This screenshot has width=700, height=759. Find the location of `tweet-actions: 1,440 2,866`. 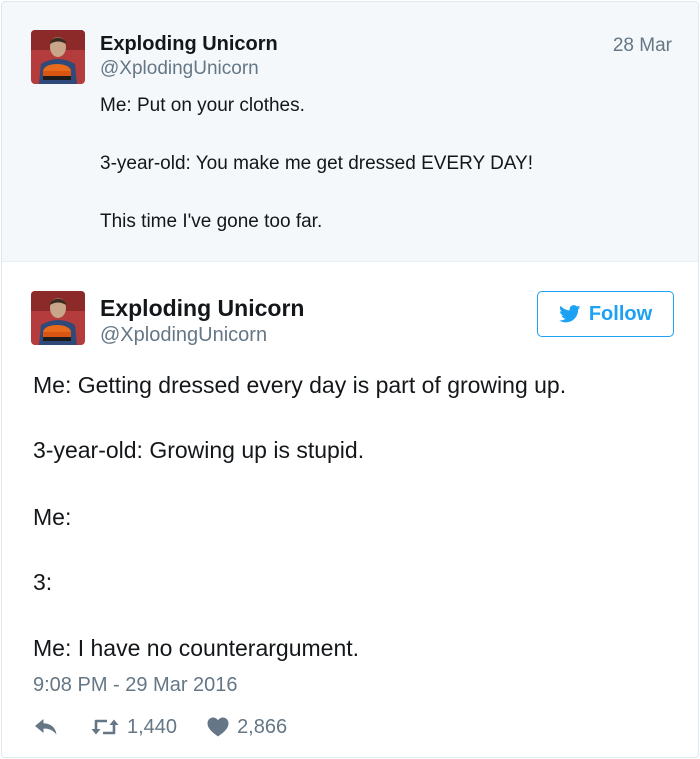

tweet-actions: 1,440 2,866 is located at coordinates (160, 727).